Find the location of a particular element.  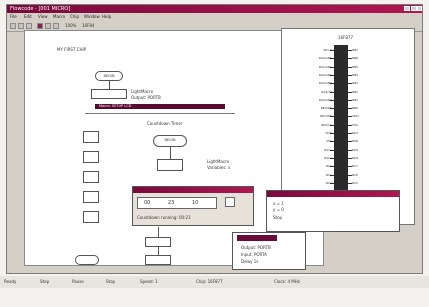

checkbox is located at coordinates (230, 202).